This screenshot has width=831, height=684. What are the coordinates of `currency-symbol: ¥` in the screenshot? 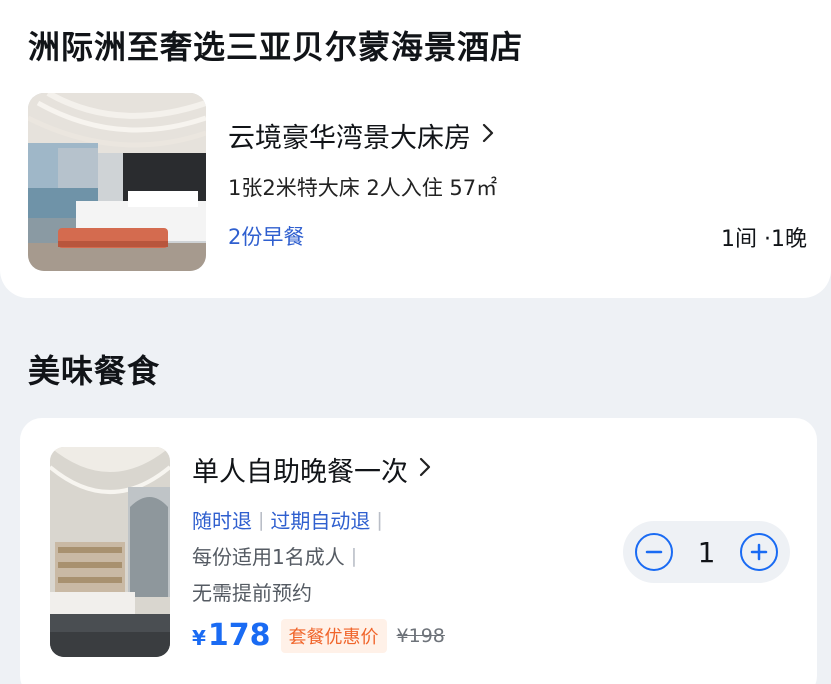 It's located at (199, 638).